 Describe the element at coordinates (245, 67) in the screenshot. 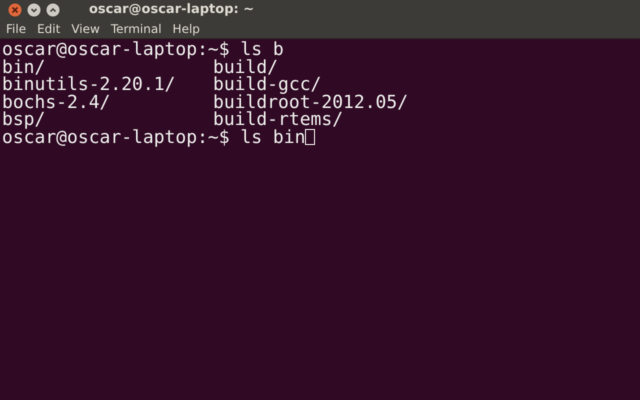

I see `directory-name: build/` at that location.